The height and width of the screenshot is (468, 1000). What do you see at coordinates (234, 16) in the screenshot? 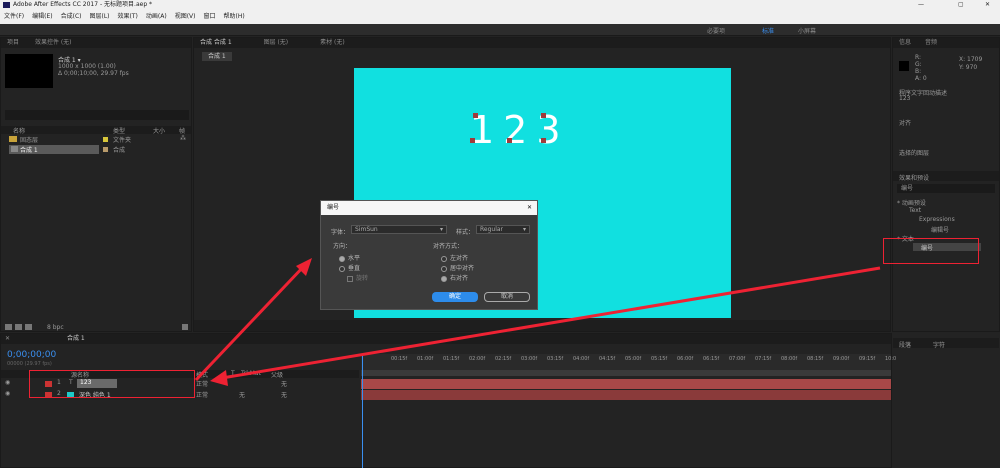
I see `menu-item: 帮助(H)` at bounding box center [234, 16].